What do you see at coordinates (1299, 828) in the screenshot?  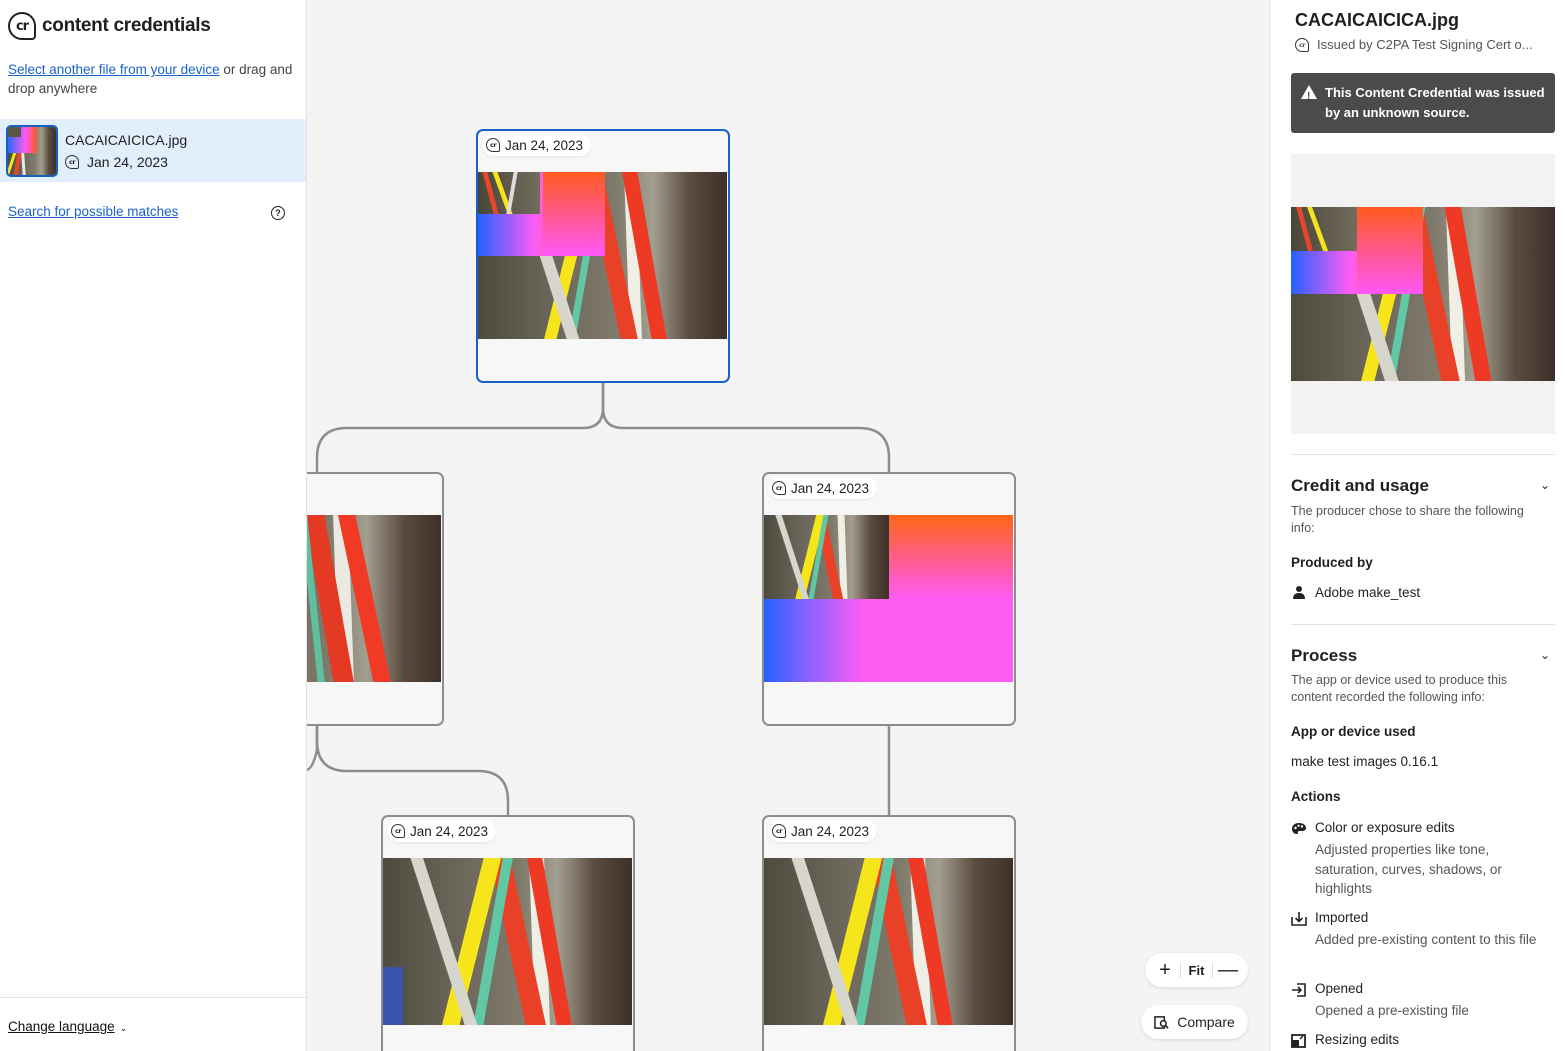 I see `color-palette-icon` at bounding box center [1299, 828].